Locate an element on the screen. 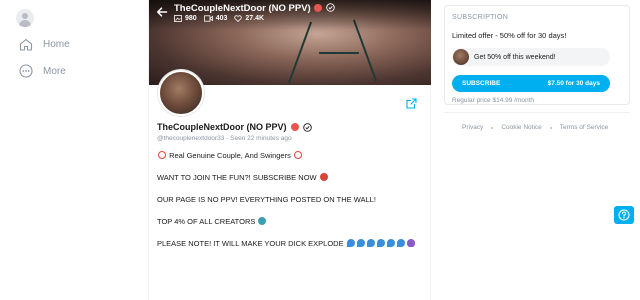 This screenshot has width=640, height=300. photo-icon is located at coordinates (178, 18).